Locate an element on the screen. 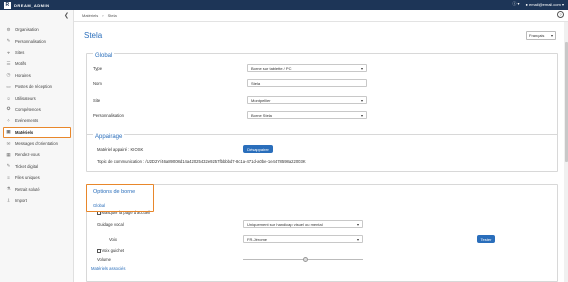 This screenshot has width=568, height=282. checkbox-icon is located at coordinates (99, 251).